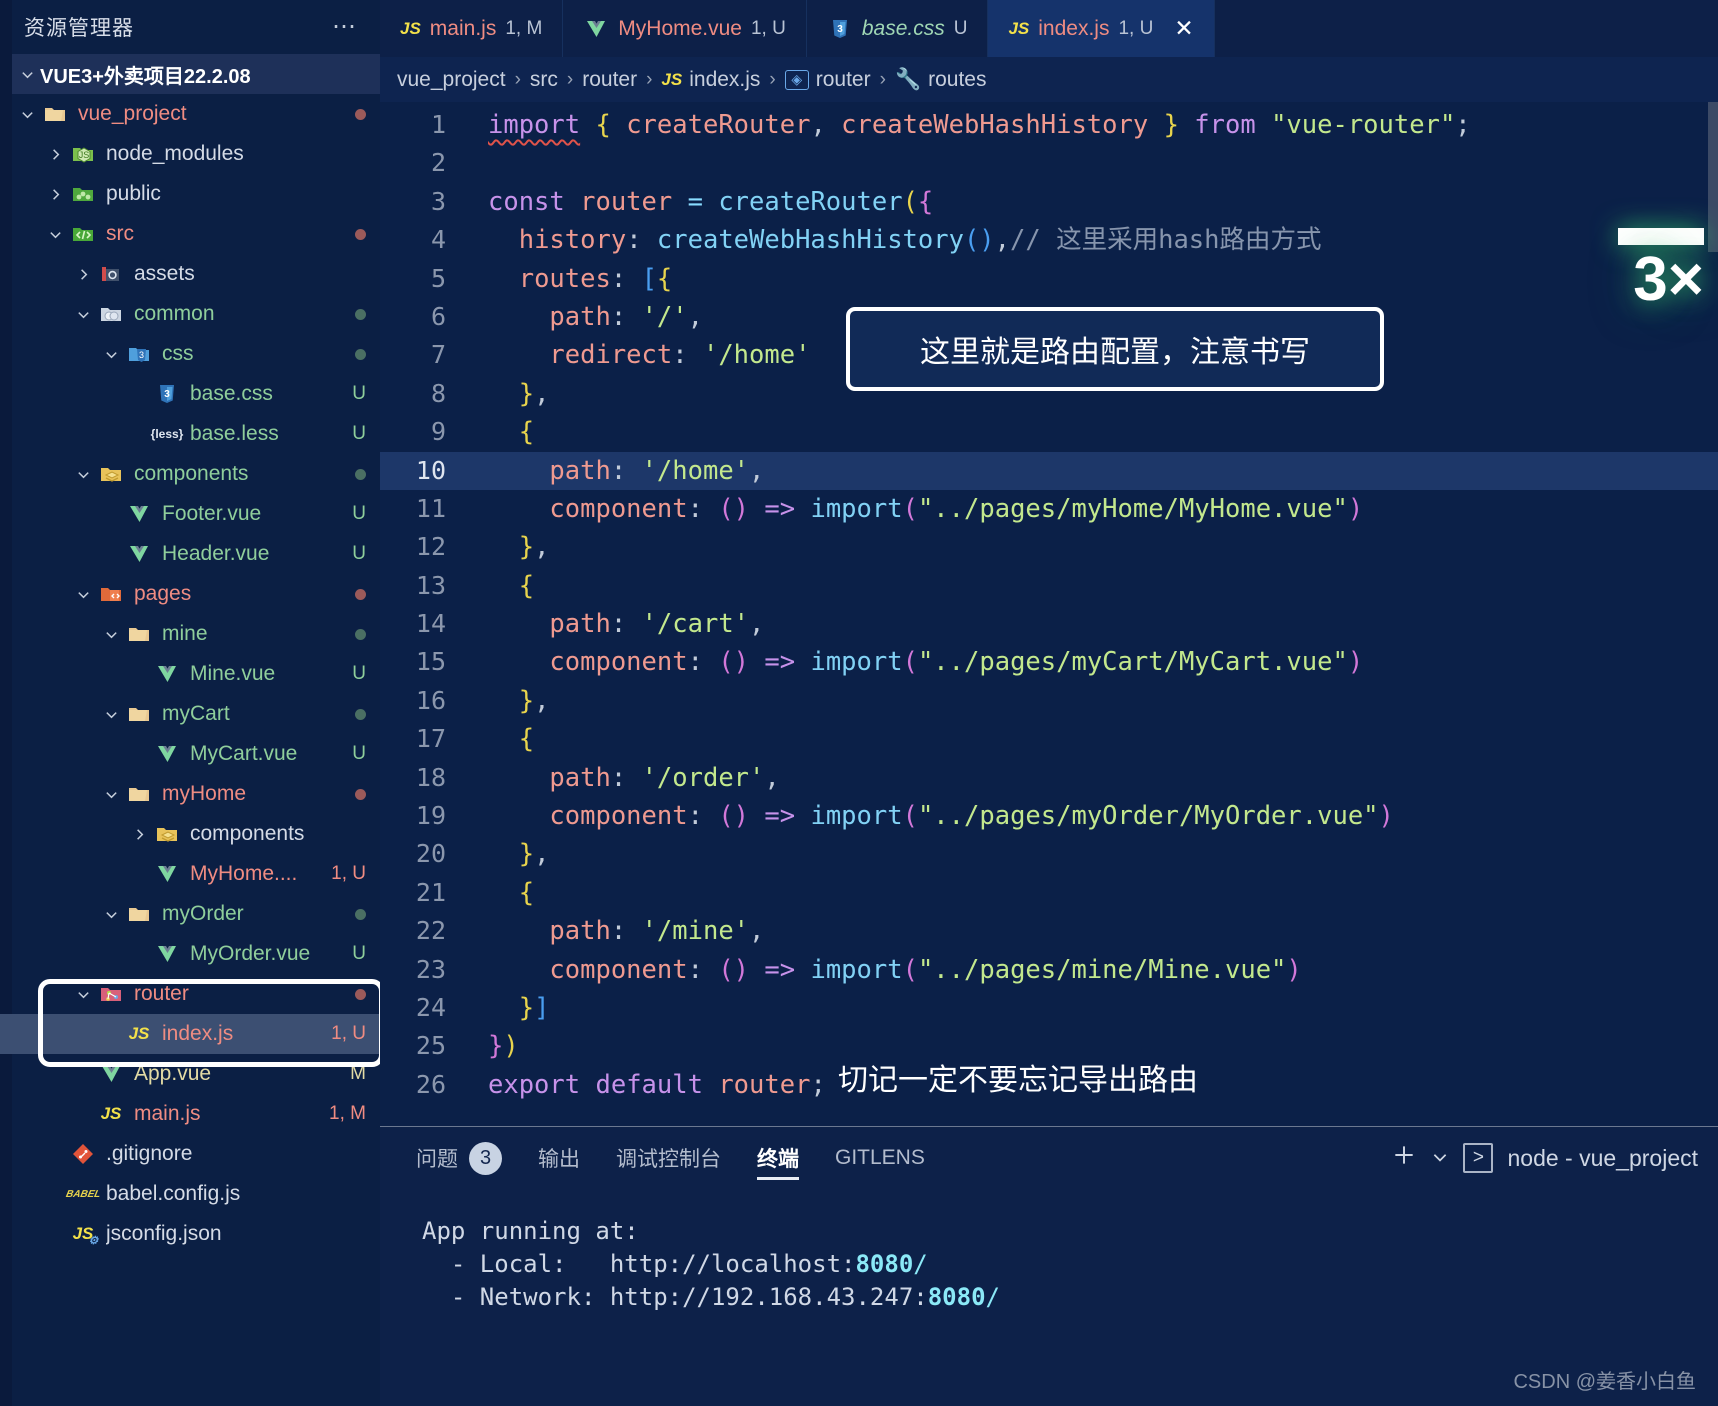 Image resolution: width=1718 pixels, height=1406 pixels. I want to click on breadcrumb-item-vue_project: vue_project, so click(451, 80).